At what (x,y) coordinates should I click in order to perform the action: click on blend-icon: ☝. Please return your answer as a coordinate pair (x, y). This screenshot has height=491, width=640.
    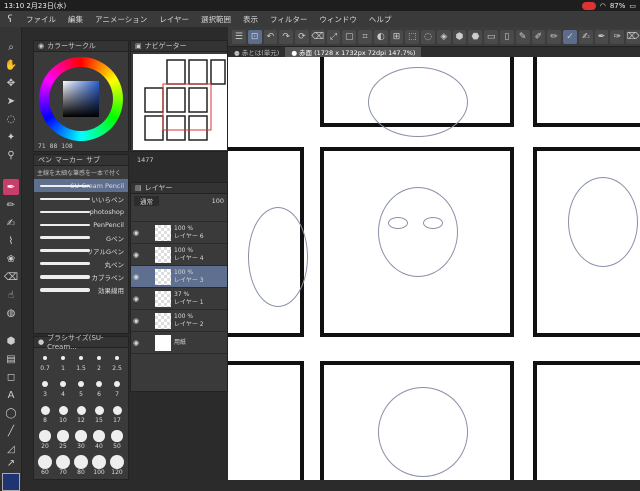
    Looking at the image, I should click on (11, 295).